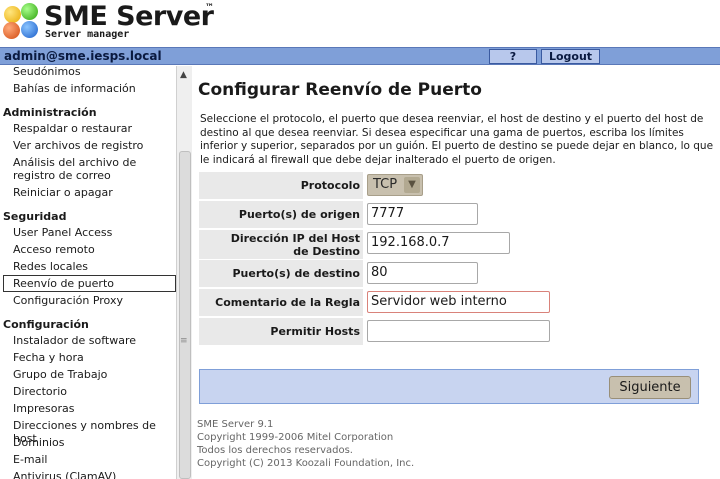  Describe the element at coordinates (185, 315) in the screenshot. I see `scrollbar-thumb` at that location.